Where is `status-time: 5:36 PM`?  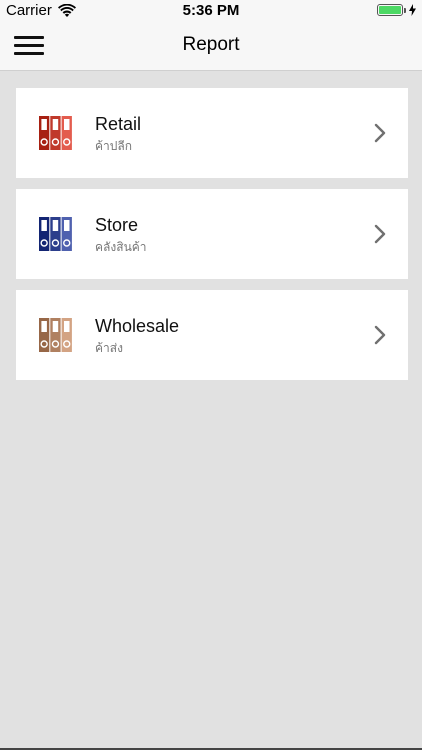
status-time: 5:36 PM is located at coordinates (211, 10).